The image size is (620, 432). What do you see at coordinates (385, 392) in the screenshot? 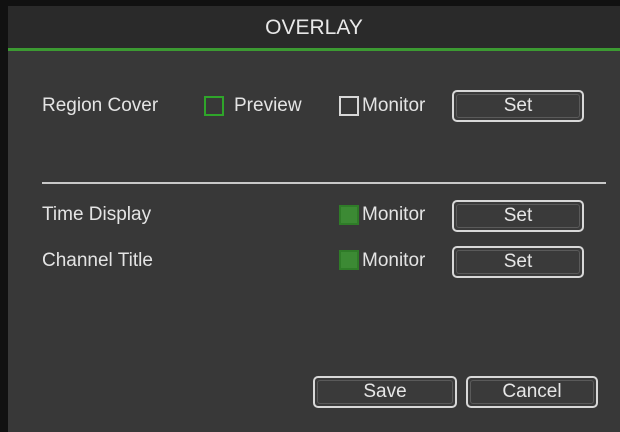
I see `save-button: Save` at bounding box center [385, 392].